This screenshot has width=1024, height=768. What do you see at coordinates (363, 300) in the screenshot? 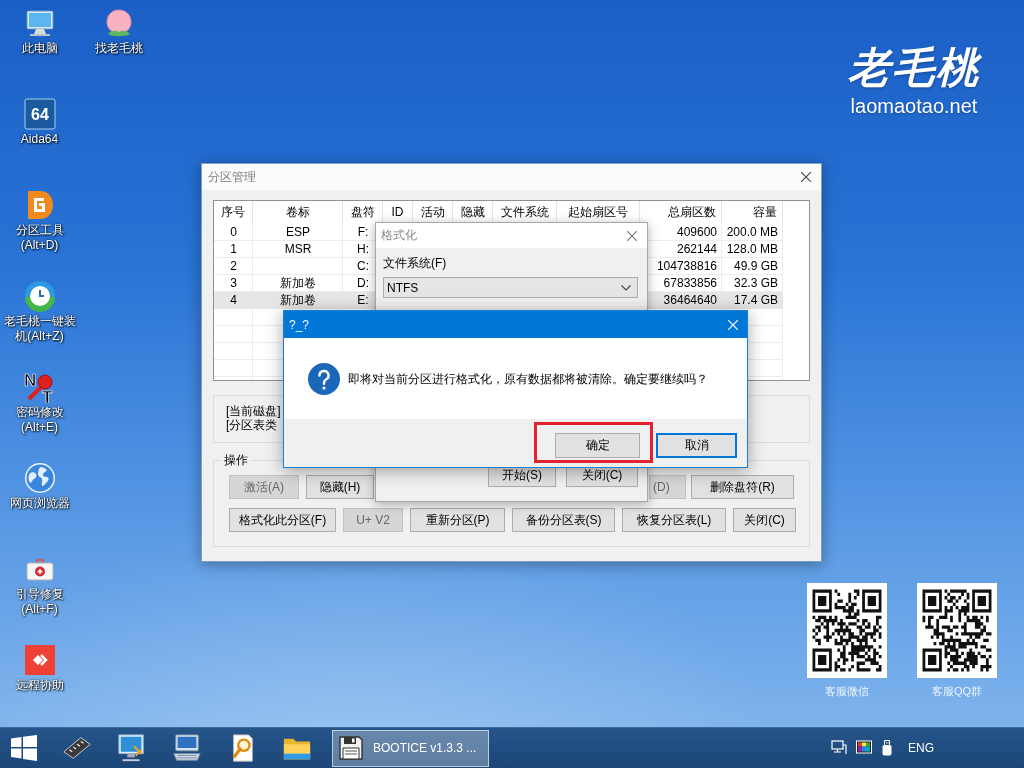
I see `drive-letter: E:` at bounding box center [363, 300].